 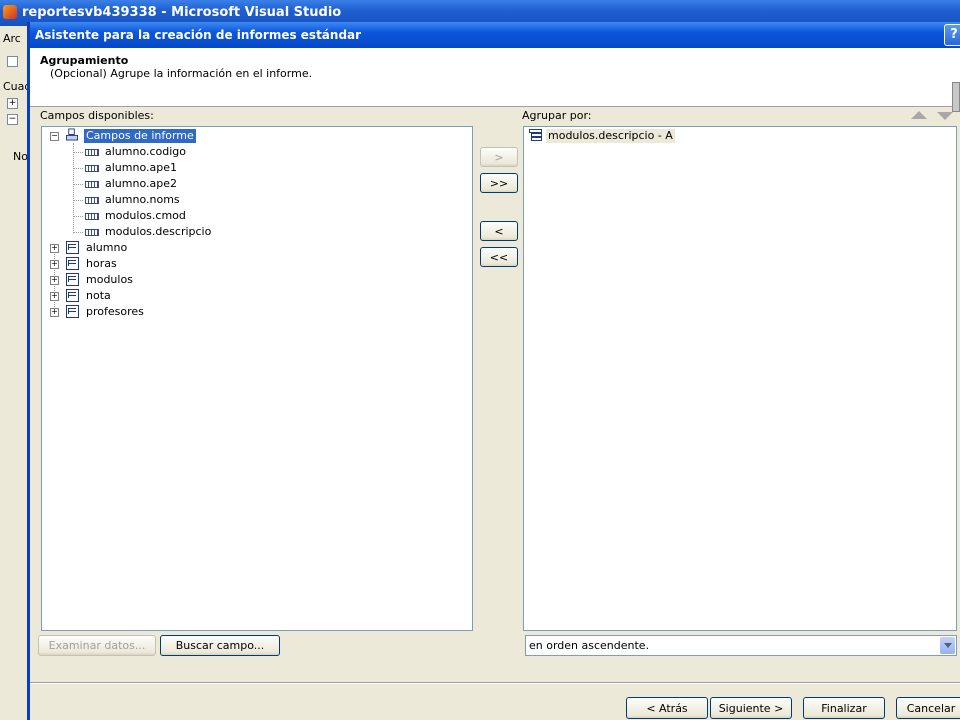 I want to click on tree-item-label: alumno.ape1, so click(x=141, y=167).